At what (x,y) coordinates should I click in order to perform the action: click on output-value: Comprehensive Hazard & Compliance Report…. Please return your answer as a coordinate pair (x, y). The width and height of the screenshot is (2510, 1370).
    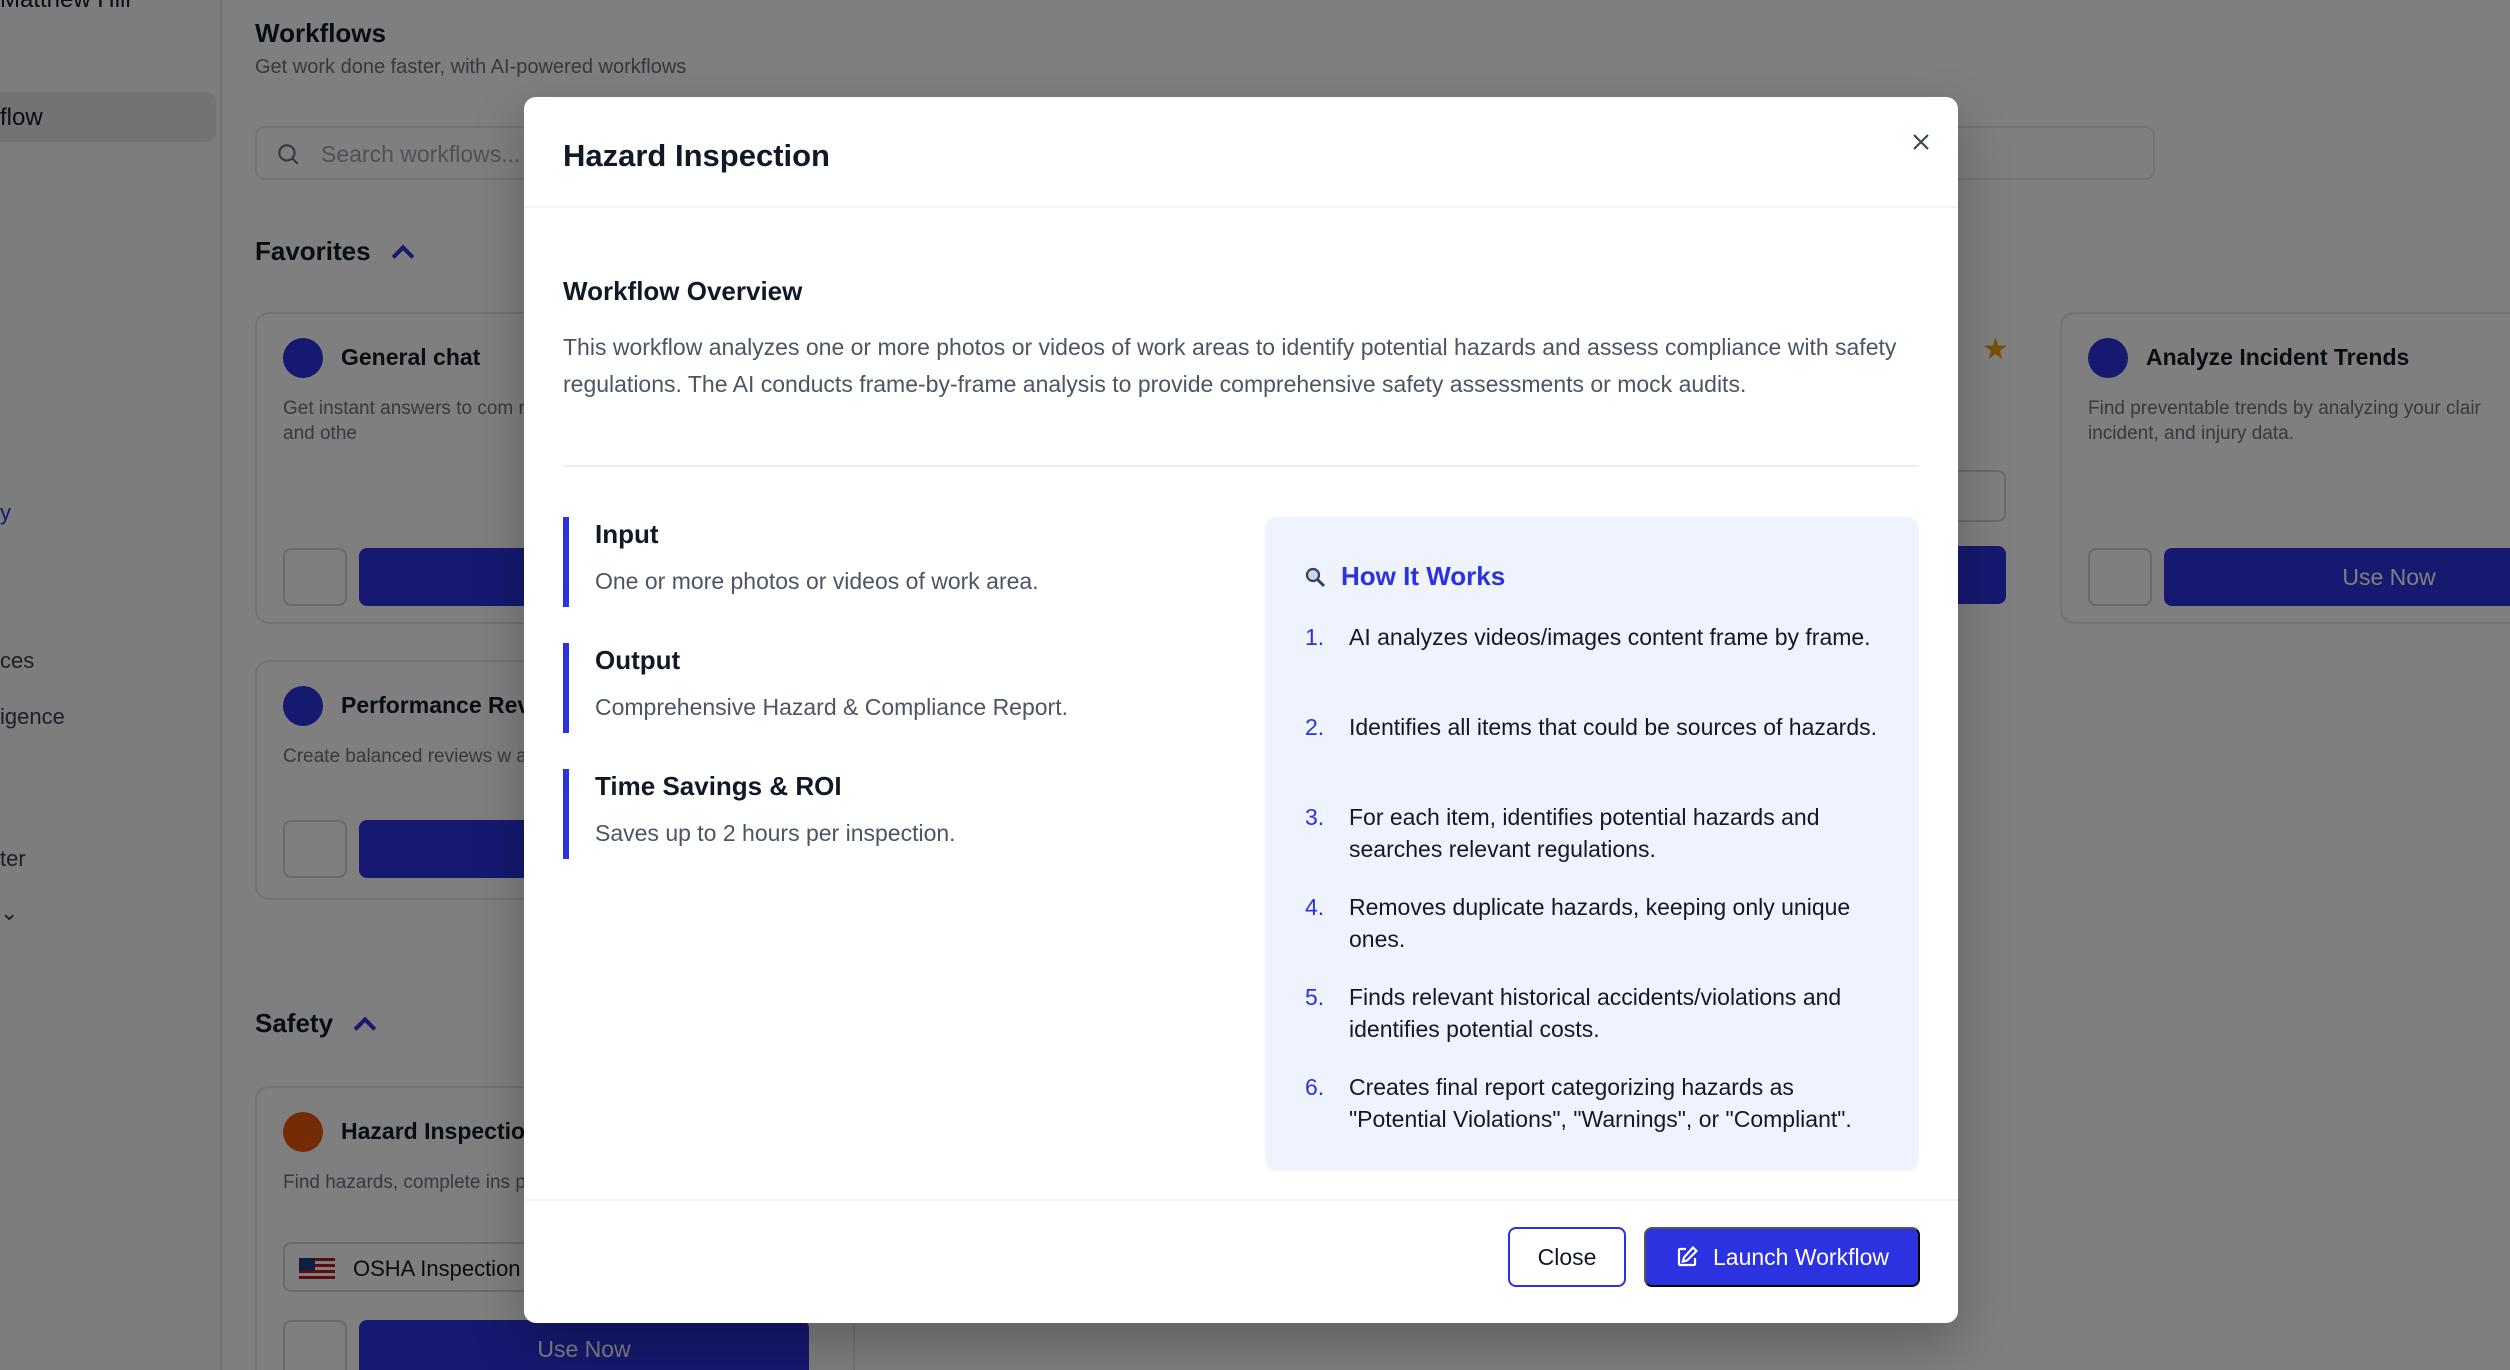
    Looking at the image, I should click on (831, 707).